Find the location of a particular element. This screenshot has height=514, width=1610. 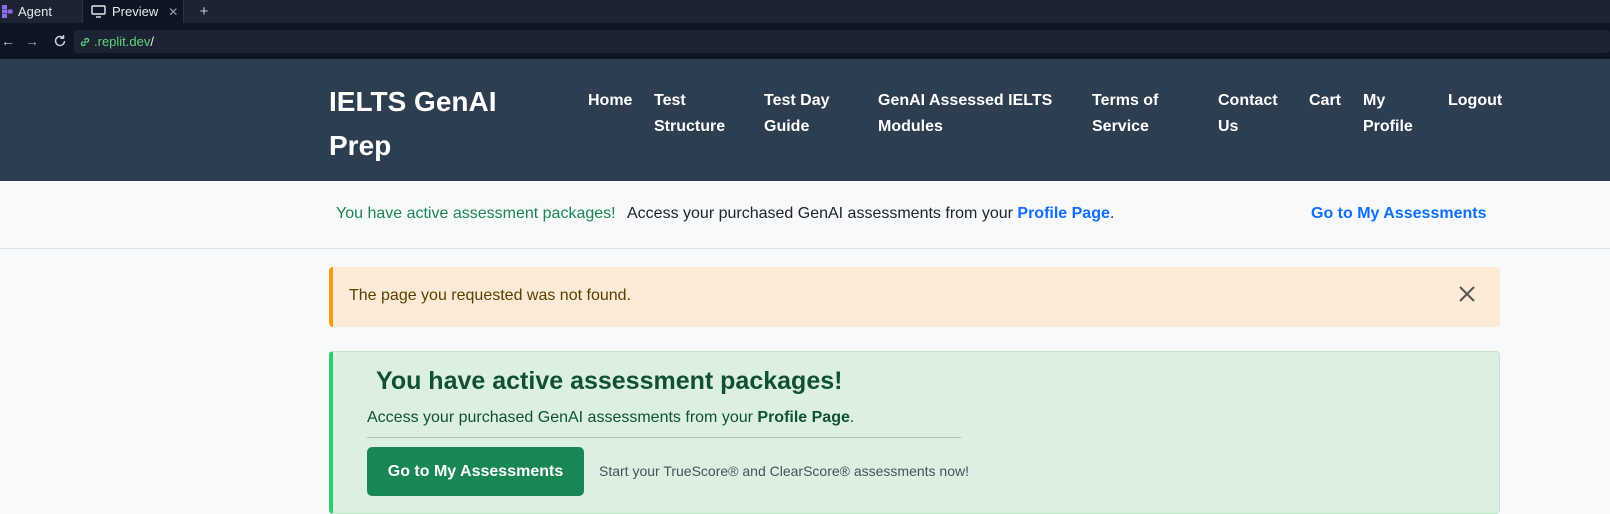

nav-genai-modules: GenAI Assessed IELTS Modules is located at coordinates (965, 114).